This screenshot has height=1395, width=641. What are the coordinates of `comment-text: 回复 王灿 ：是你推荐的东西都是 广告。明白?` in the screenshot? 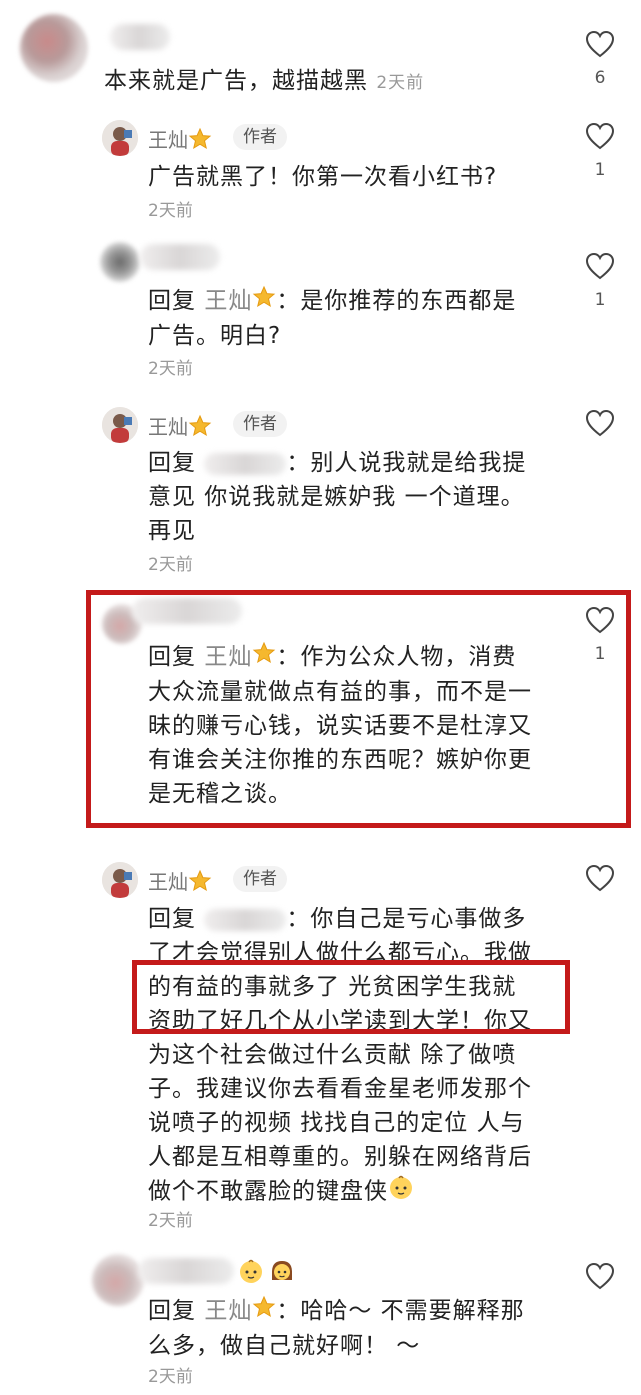 It's located at (358, 318).